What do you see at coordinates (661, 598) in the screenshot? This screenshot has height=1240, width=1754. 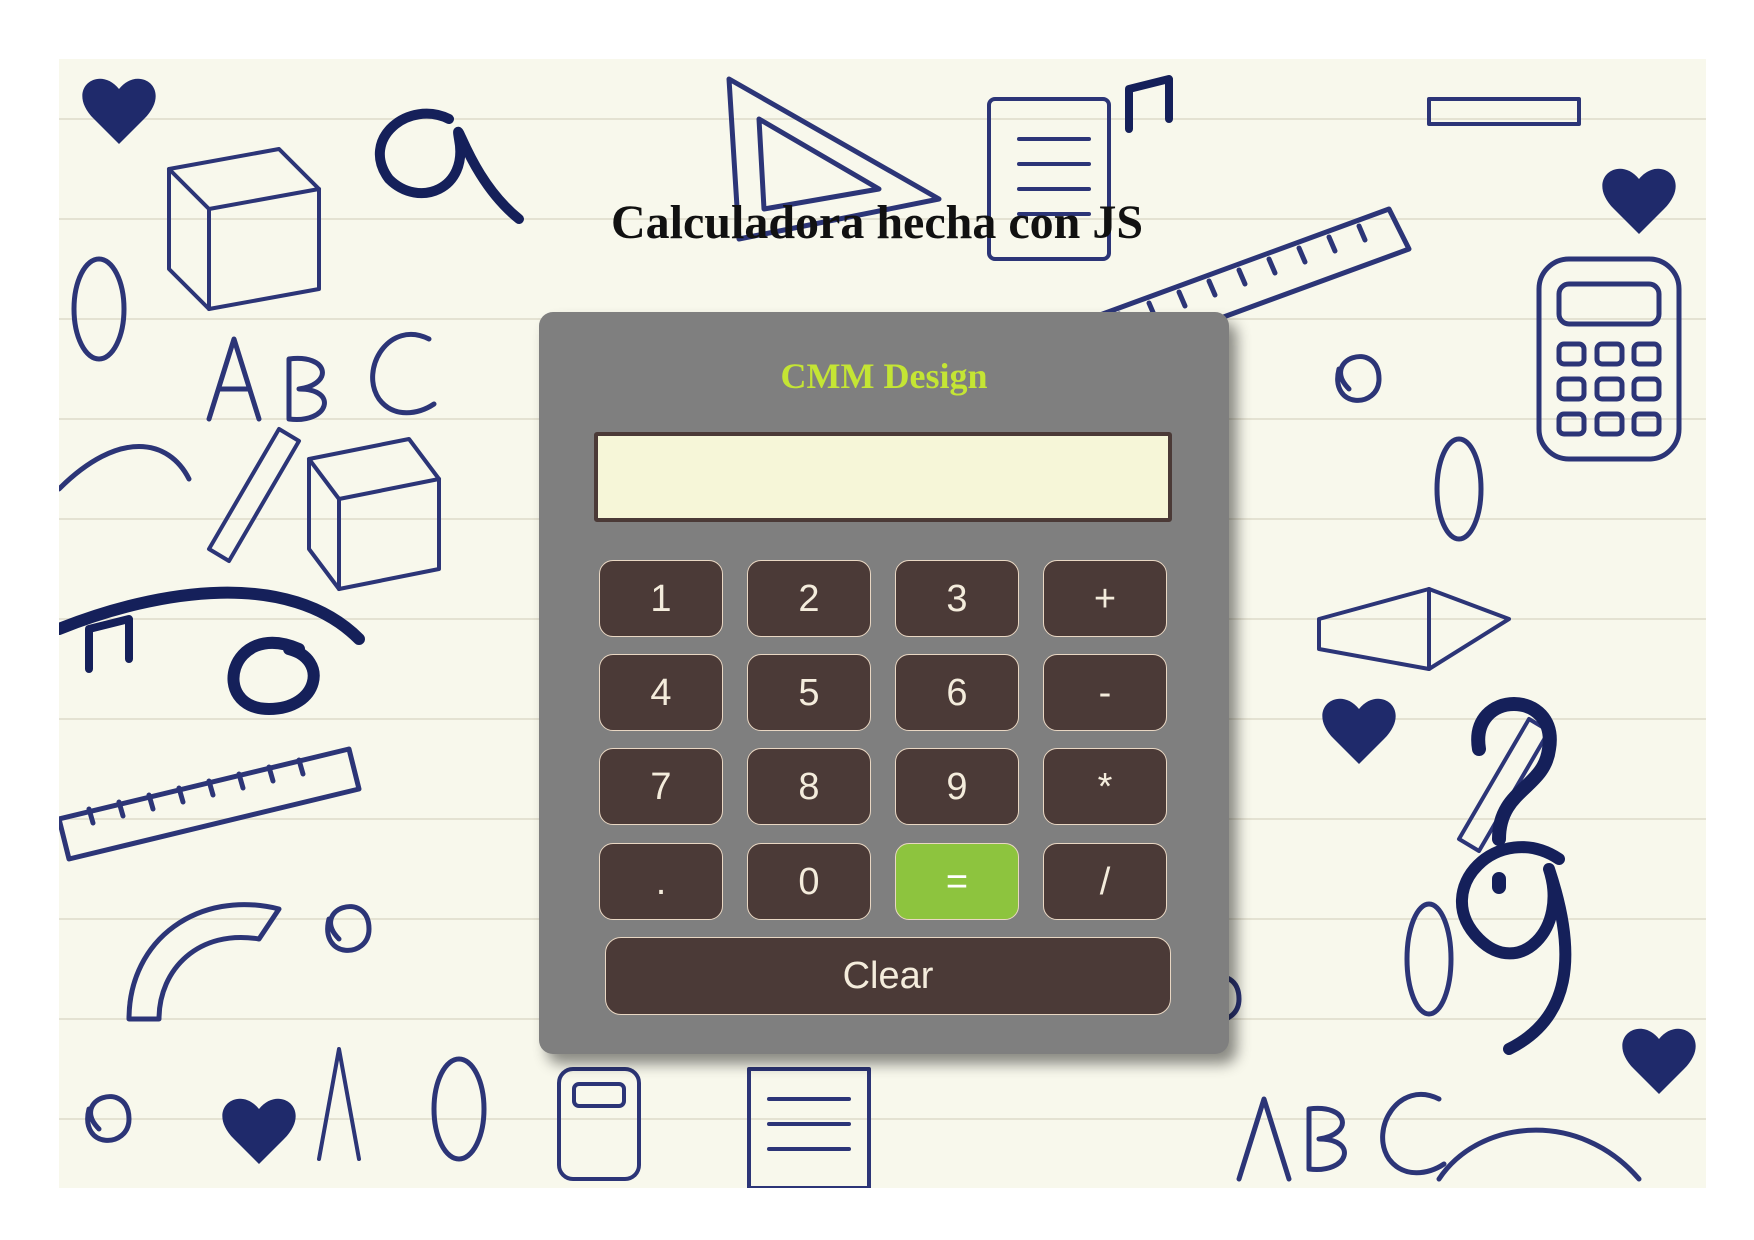 I see `key-1: 1` at bounding box center [661, 598].